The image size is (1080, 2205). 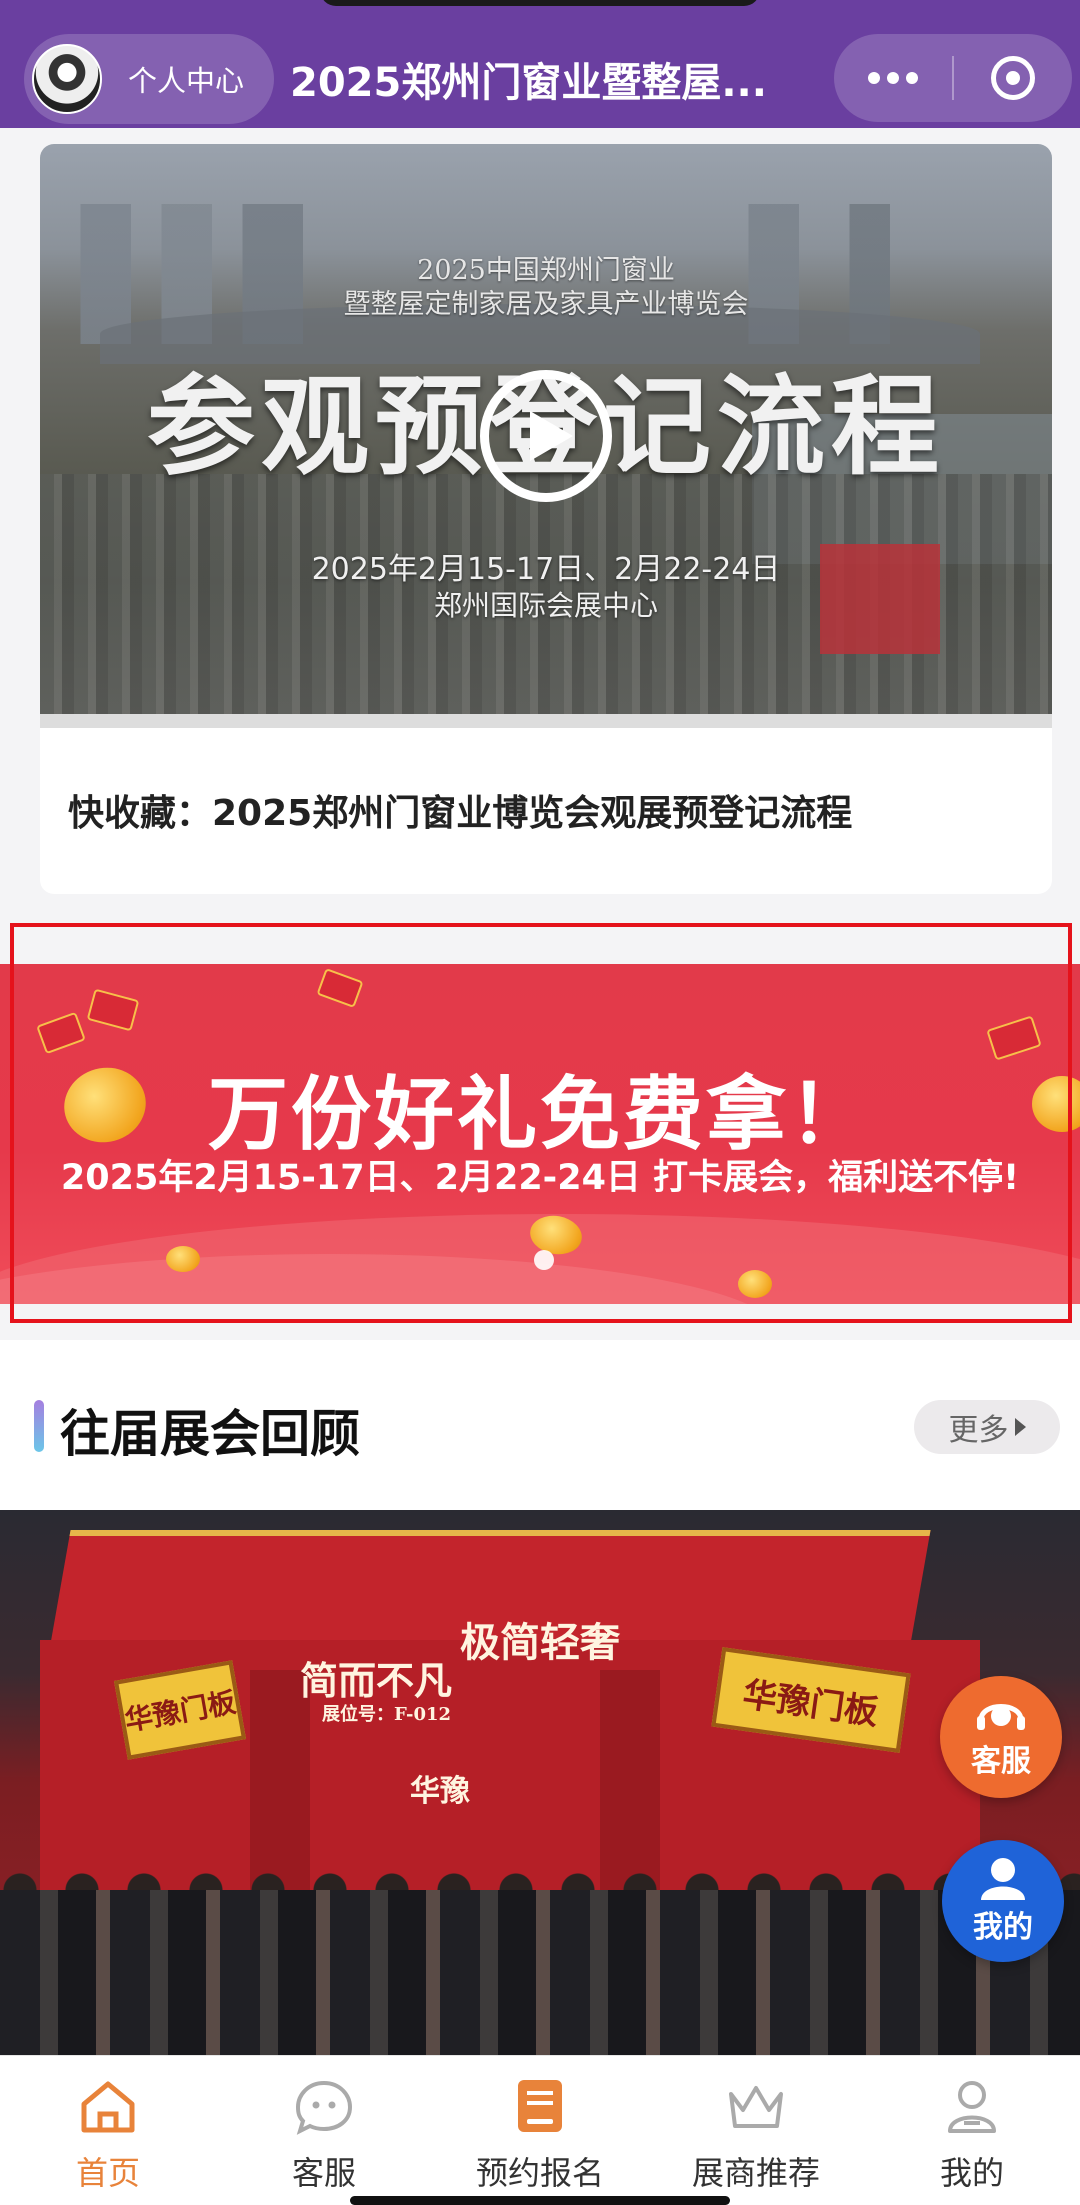 What do you see at coordinates (323, 2173) in the screenshot?
I see `tab-label: 客服` at bounding box center [323, 2173].